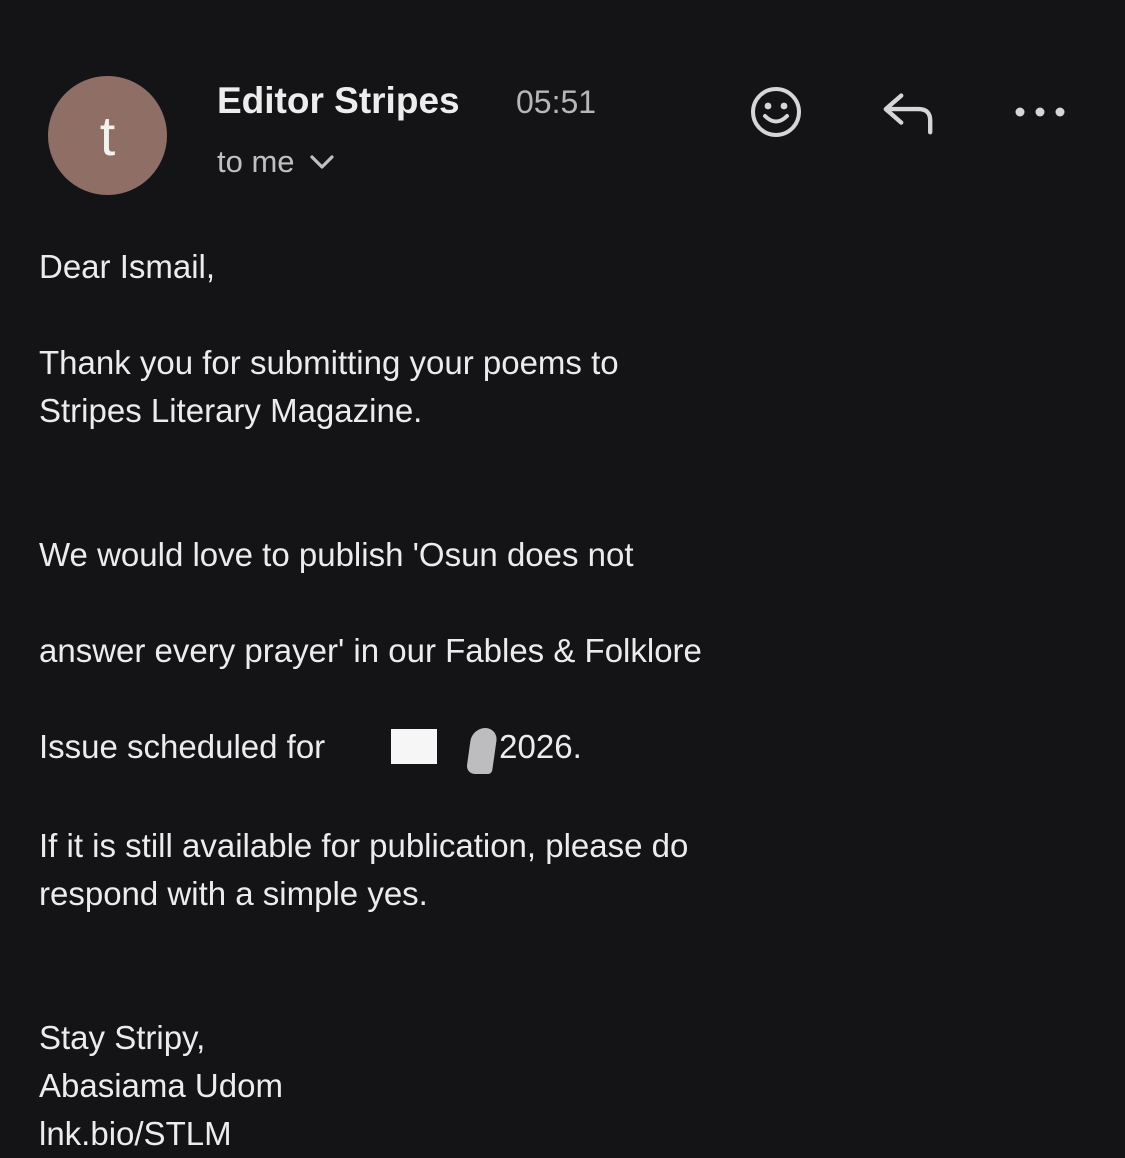 The width and height of the screenshot is (1125, 1158). Describe the element at coordinates (182, 746) in the screenshot. I see `acceptance-line-3-start: Issue scheduled for` at that location.